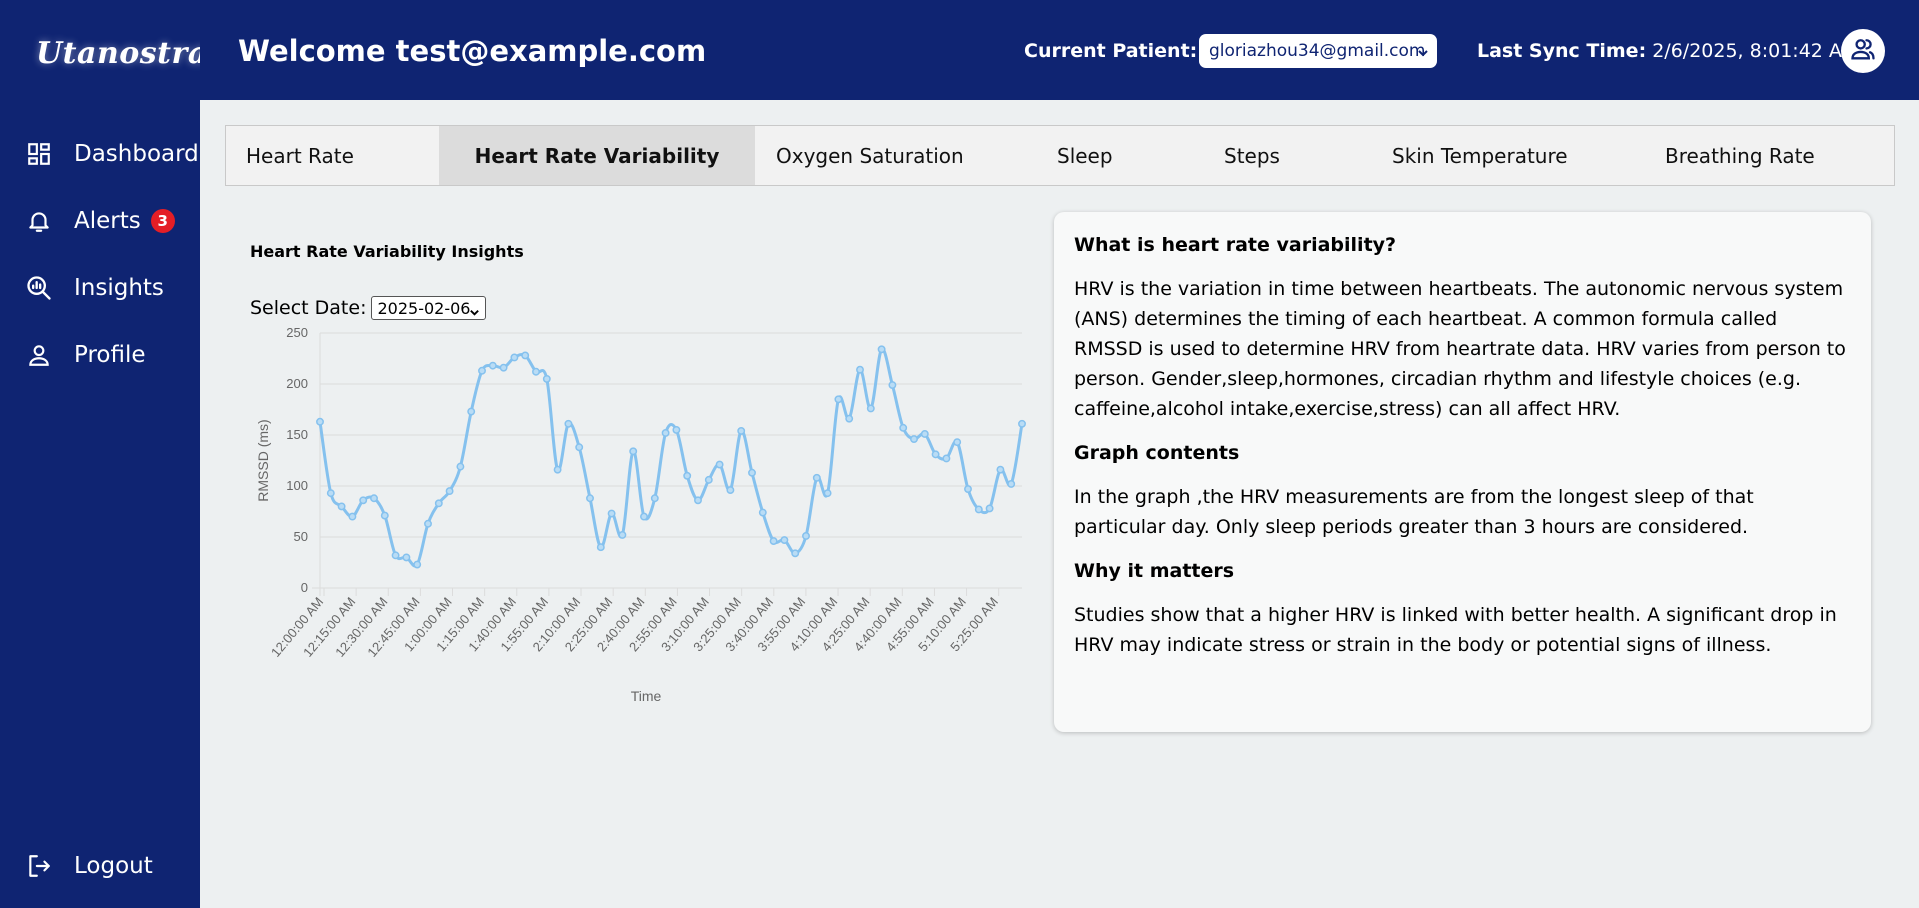 This screenshot has width=1919, height=908. Describe the element at coordinates (368, 308) in the screenshot. I see `date-picker-row: Select Date: 2025-02-06` at that location.